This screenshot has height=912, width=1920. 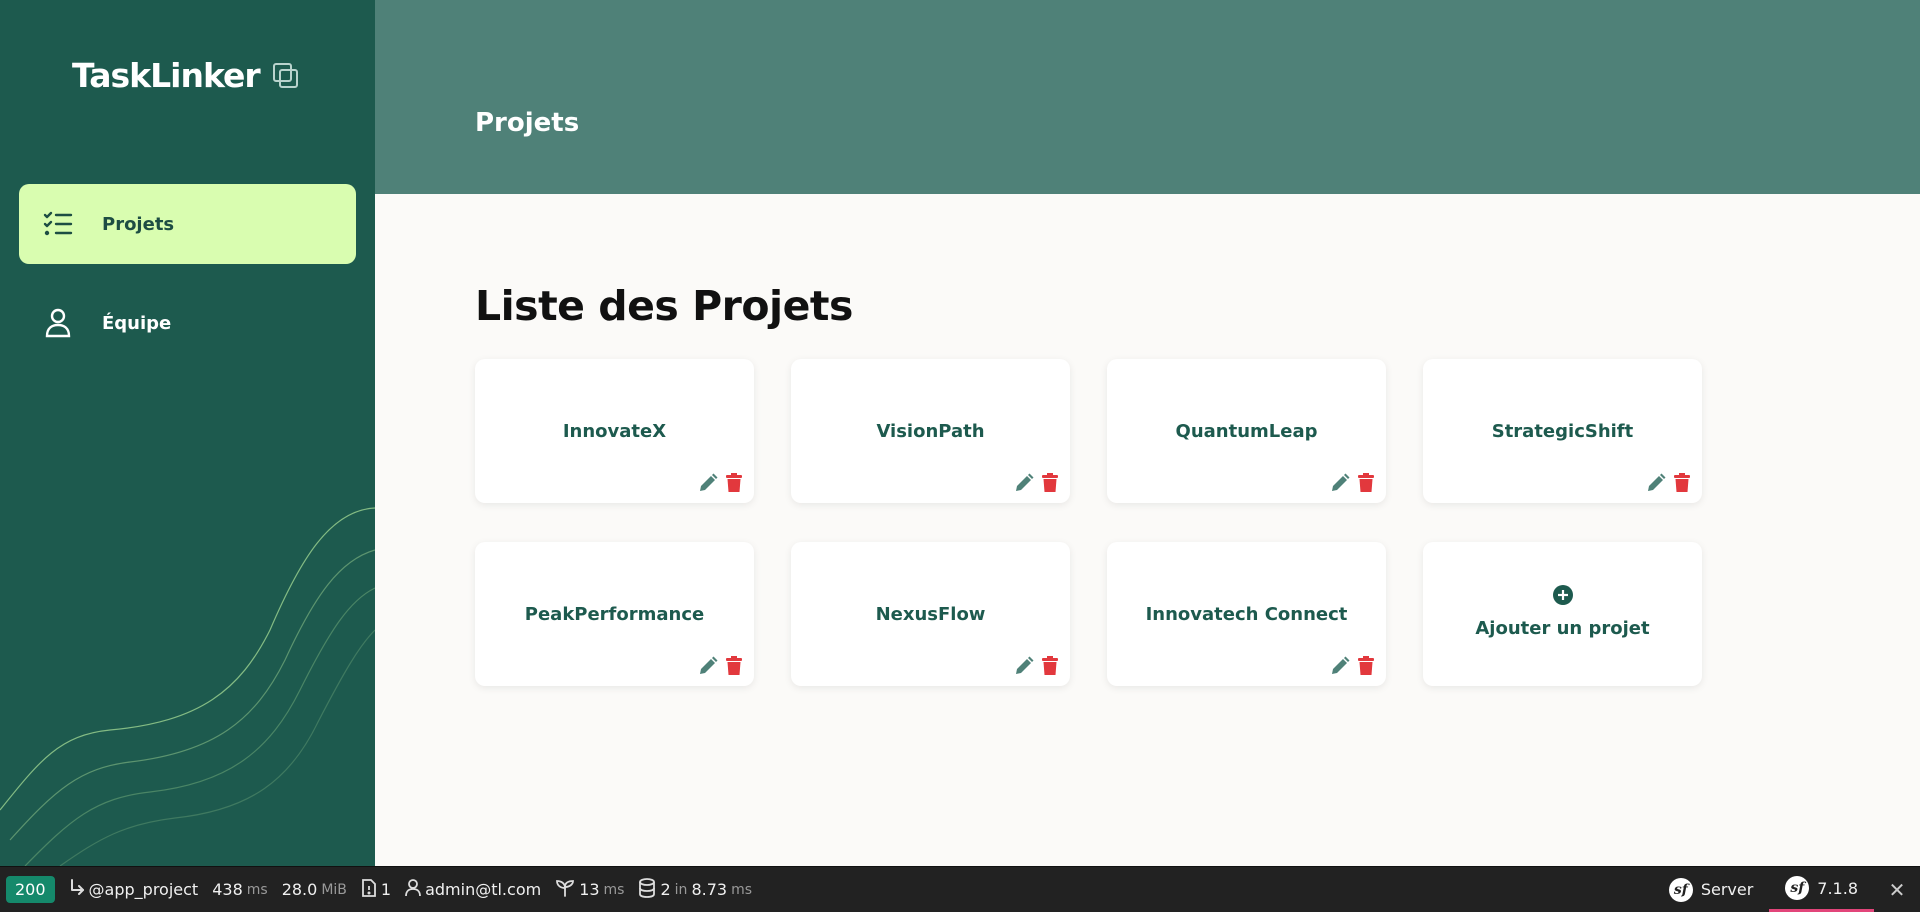 I want to click on checklist-icon, so click(x=58, y=224).